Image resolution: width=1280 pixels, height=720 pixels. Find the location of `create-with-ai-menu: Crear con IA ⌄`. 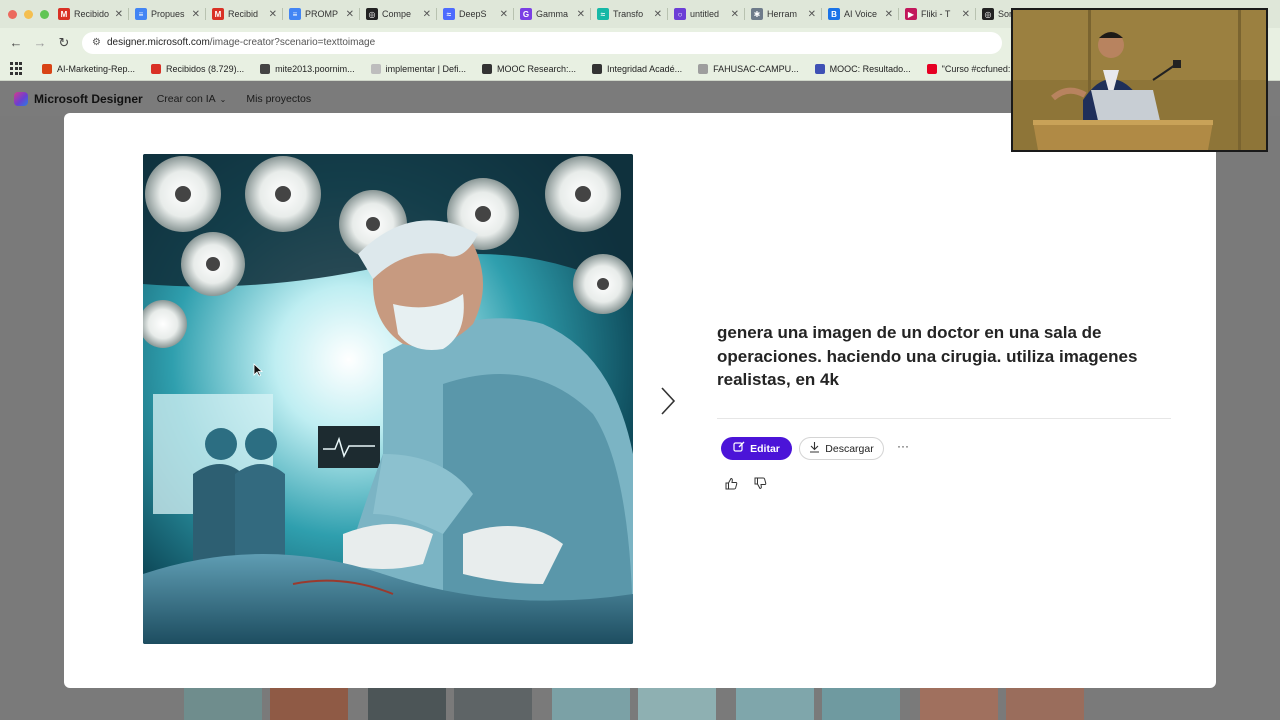

create-with-ai-menu: Crear con IA ⌄ is located at coordinates (192, 99).